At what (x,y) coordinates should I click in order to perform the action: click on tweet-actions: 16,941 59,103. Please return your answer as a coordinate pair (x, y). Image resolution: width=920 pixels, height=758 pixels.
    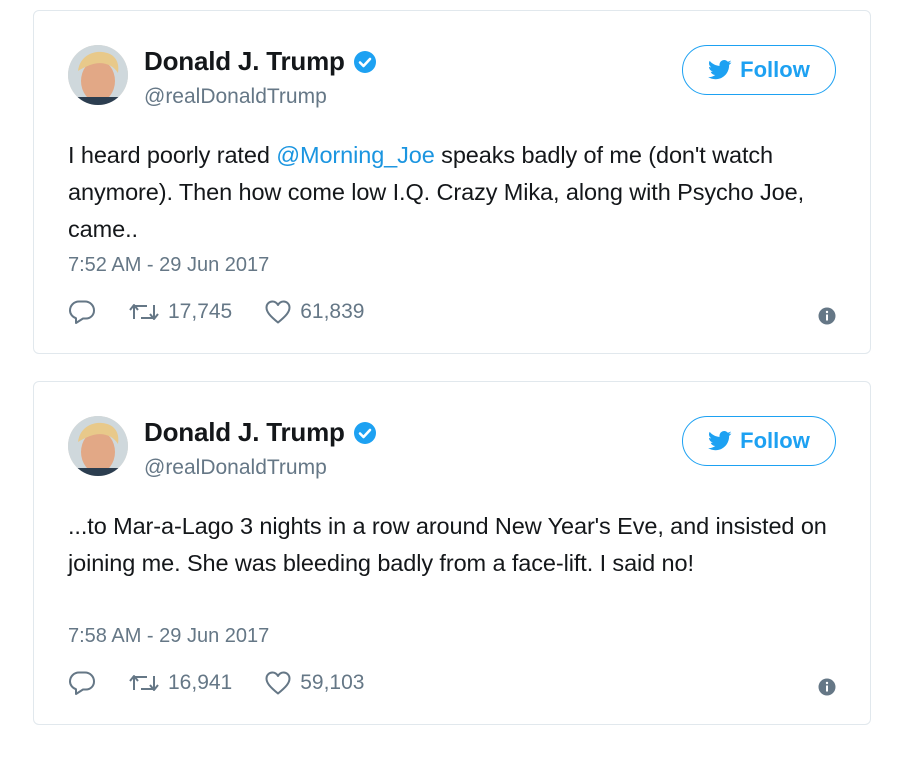
    Looking at the image, I should click on (216, 683).